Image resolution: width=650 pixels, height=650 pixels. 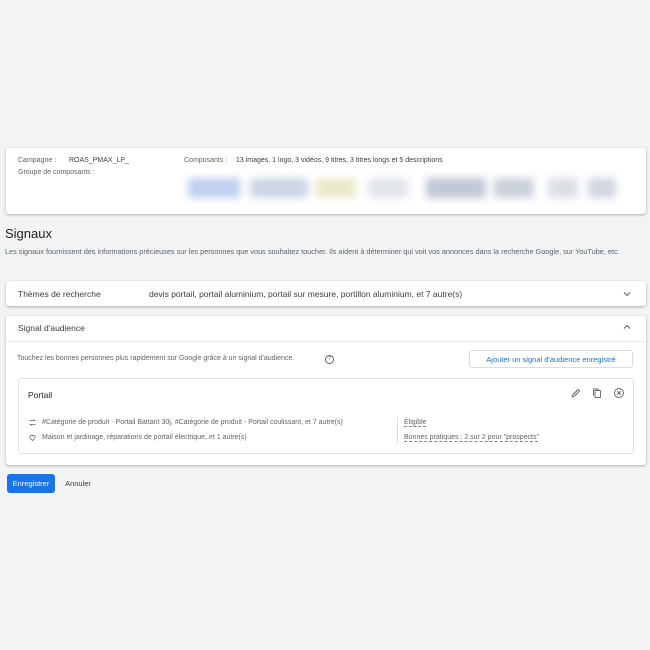 I want to click on heart-icon, so click(x=32, y=437).